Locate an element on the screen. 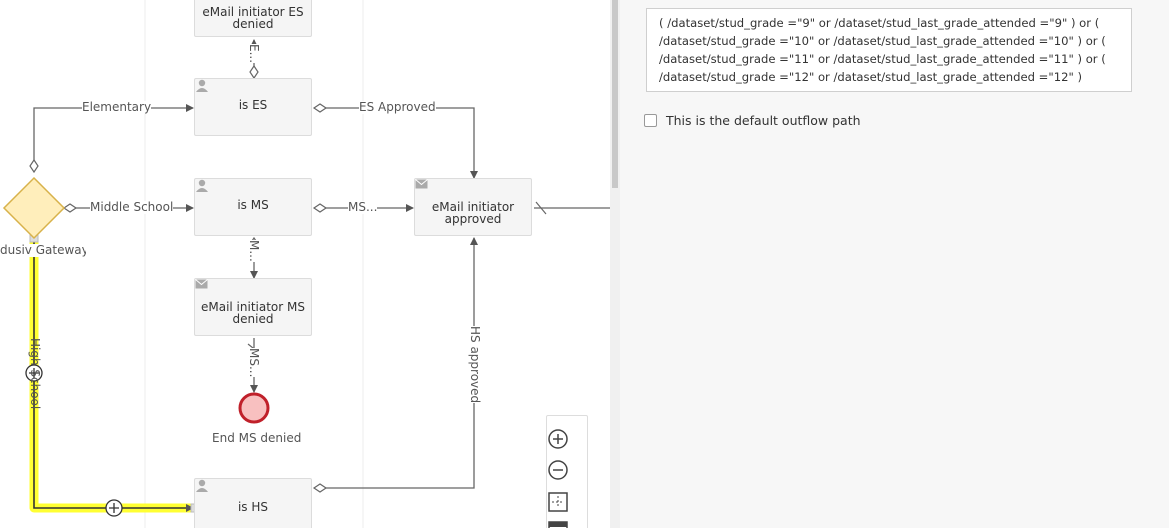 The height and width of the screenshot is (528, 1169). task-is-ms: is MS is located at coordinates (253, 207).